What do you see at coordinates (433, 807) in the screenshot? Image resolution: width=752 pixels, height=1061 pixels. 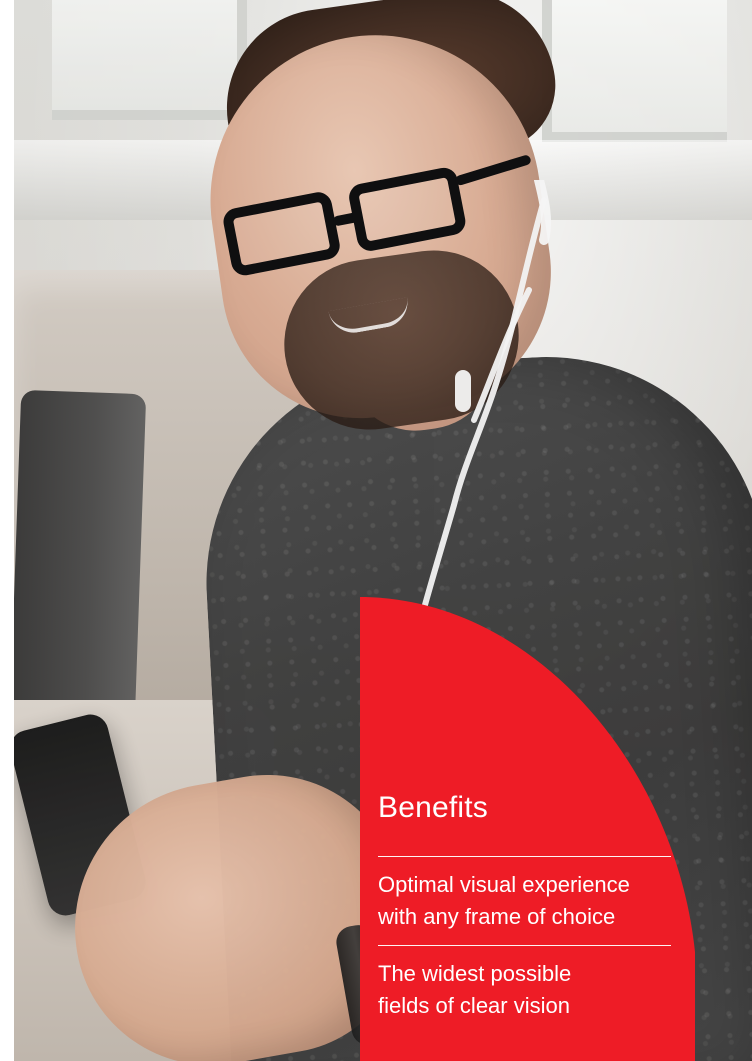 I see `benefits-title: Benefits` at bounding box center [433, 807].